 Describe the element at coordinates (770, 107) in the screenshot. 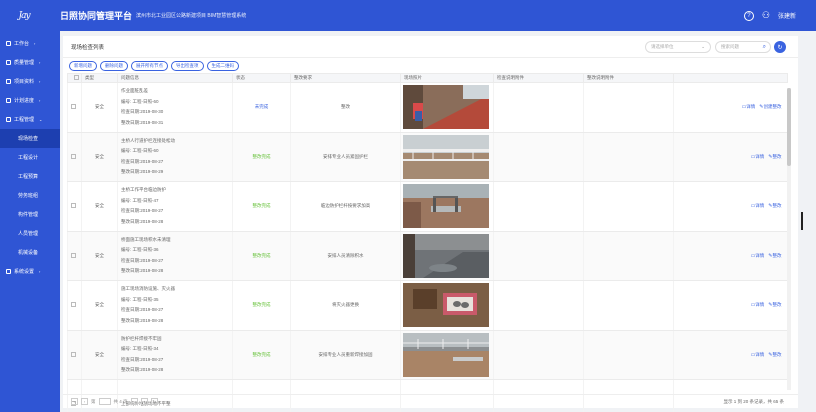

I see `action-link: ✎创建整改` at that location.